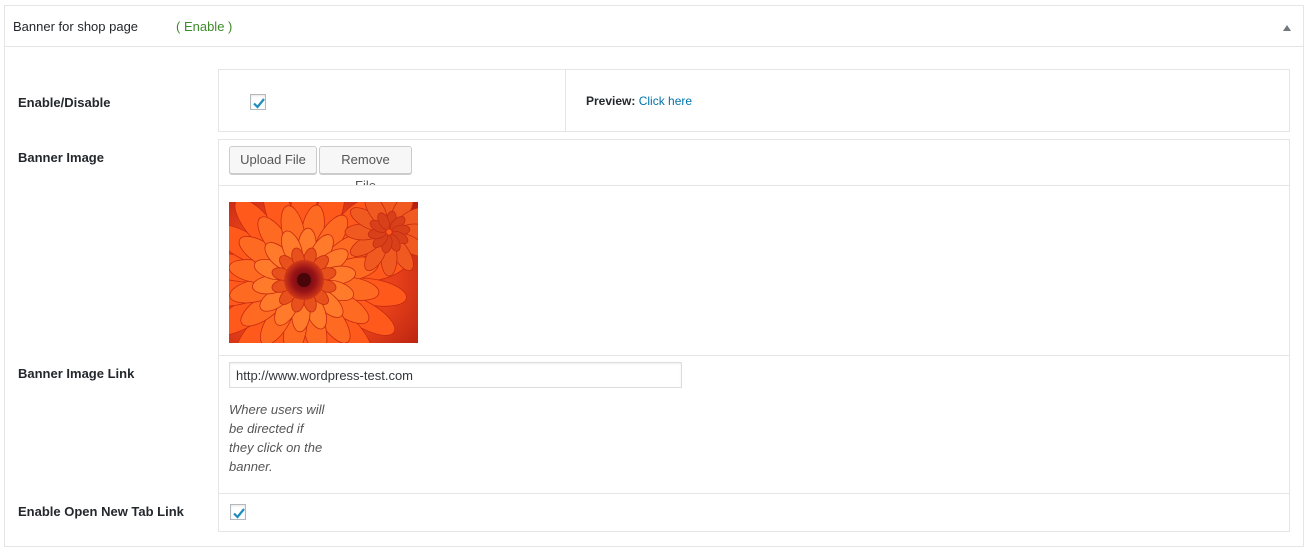  I want to click on enable-checkbox, so click(258, 102).